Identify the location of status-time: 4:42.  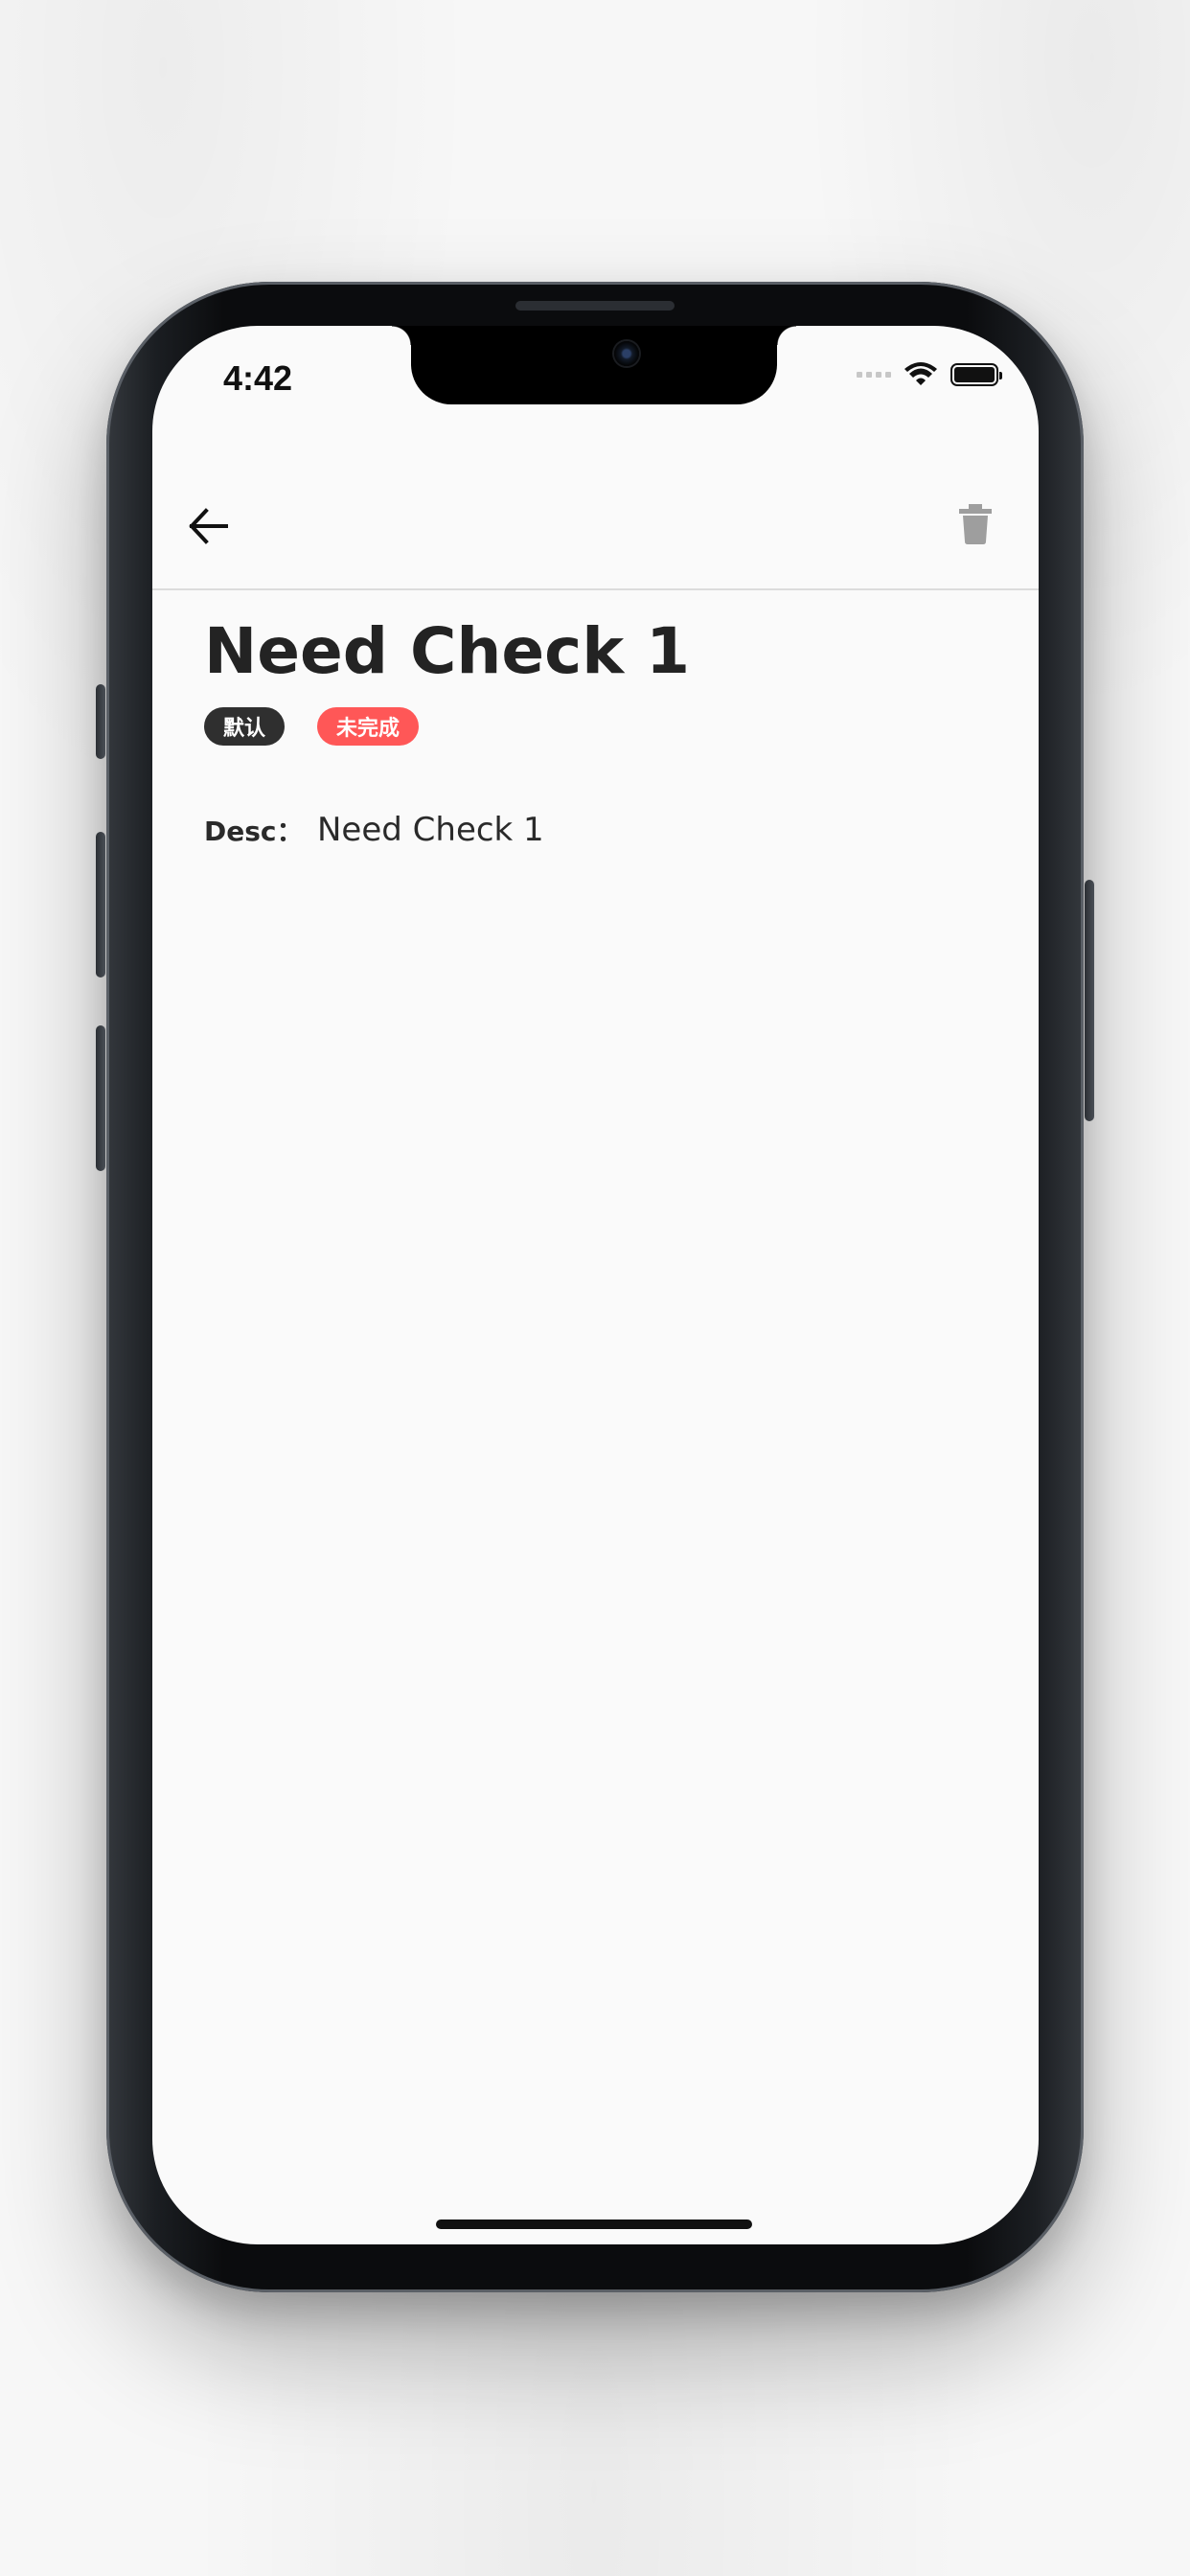
(258, 378).